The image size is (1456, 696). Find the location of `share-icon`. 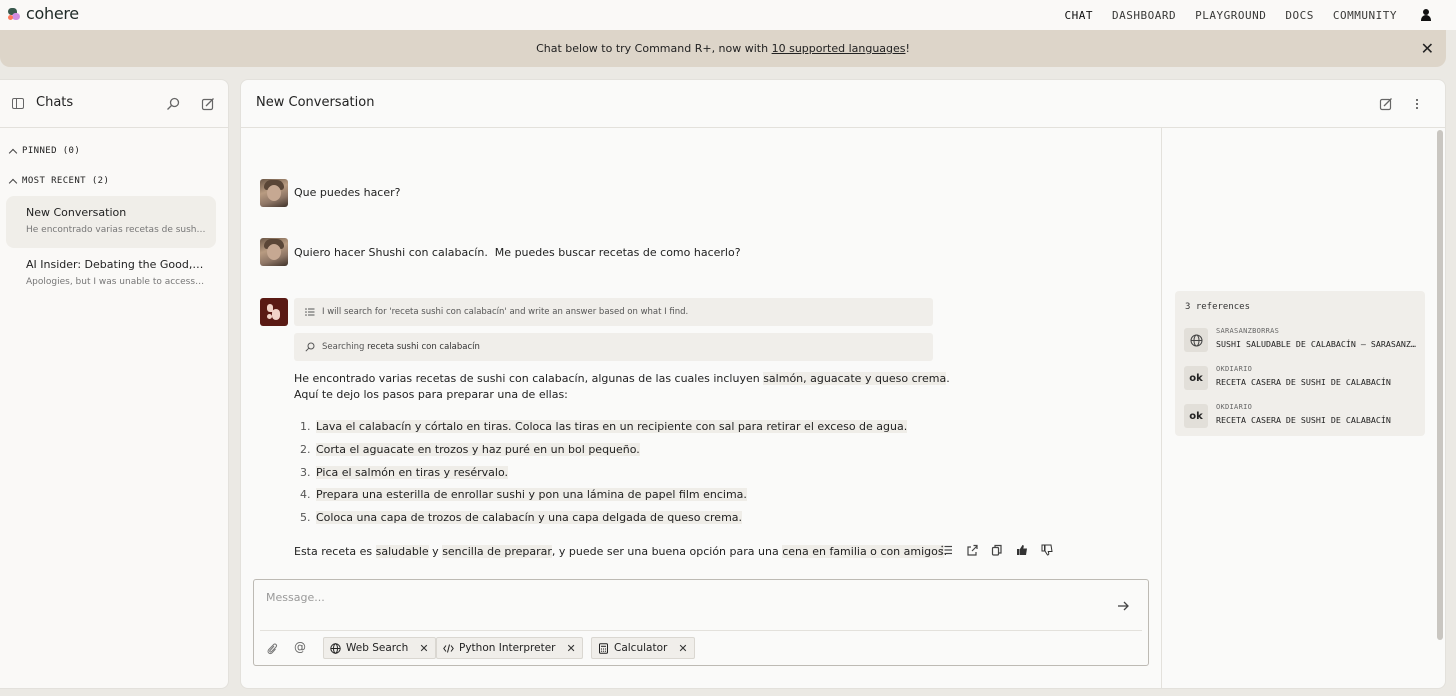

share-icon is located at coordinates (972, 550).